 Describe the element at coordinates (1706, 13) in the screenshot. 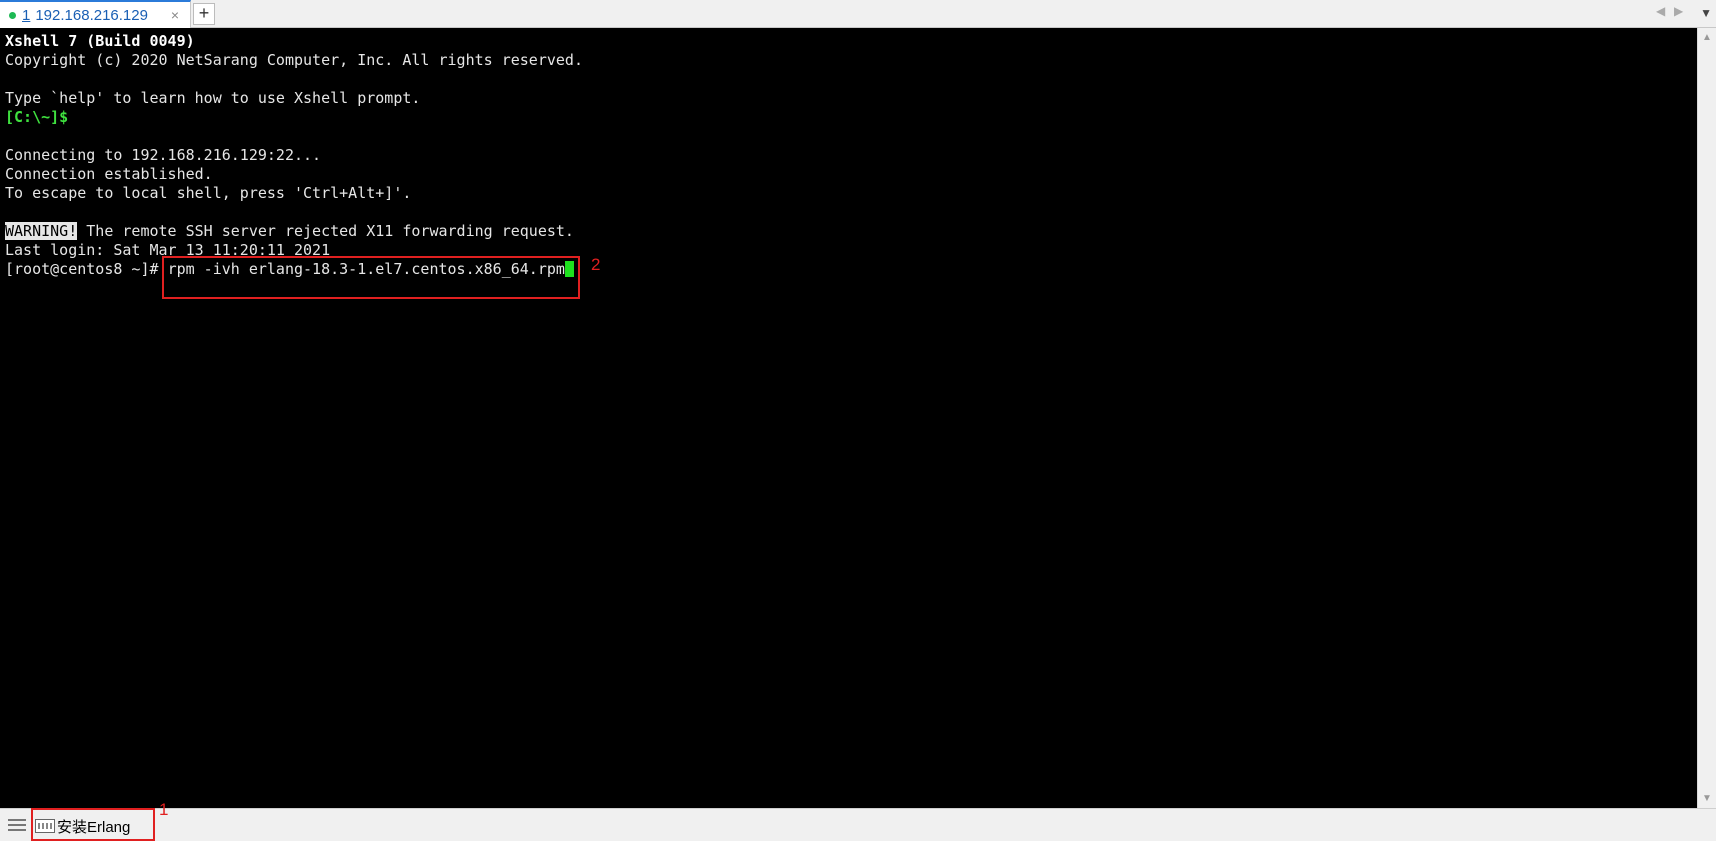

I see `tab-list-menu-icon: ▼` at that location.